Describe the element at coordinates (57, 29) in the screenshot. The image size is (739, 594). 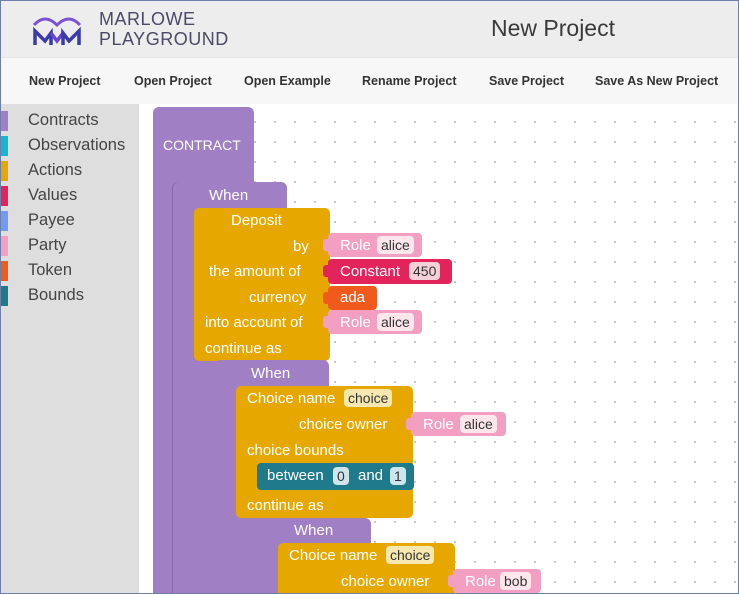
I see `marlowe-logo-icon` at that location.